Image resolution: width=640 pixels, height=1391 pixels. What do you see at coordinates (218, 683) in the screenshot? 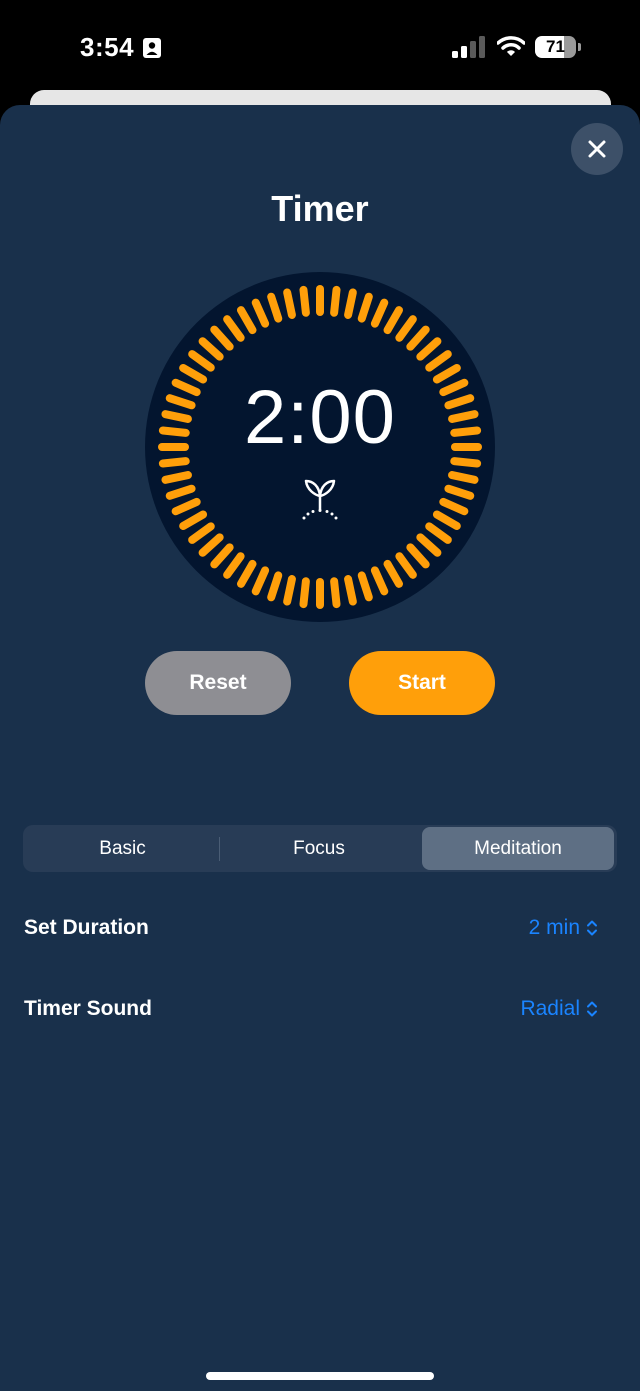
I see `reset-button: Reset` at bounding box center [218, 683].